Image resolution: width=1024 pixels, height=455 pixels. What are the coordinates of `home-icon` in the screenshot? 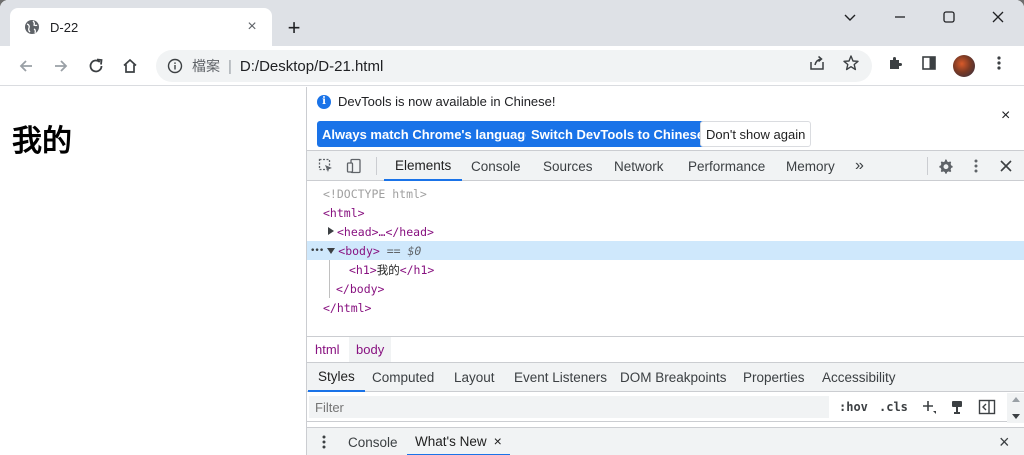 It's located at (130, 66).